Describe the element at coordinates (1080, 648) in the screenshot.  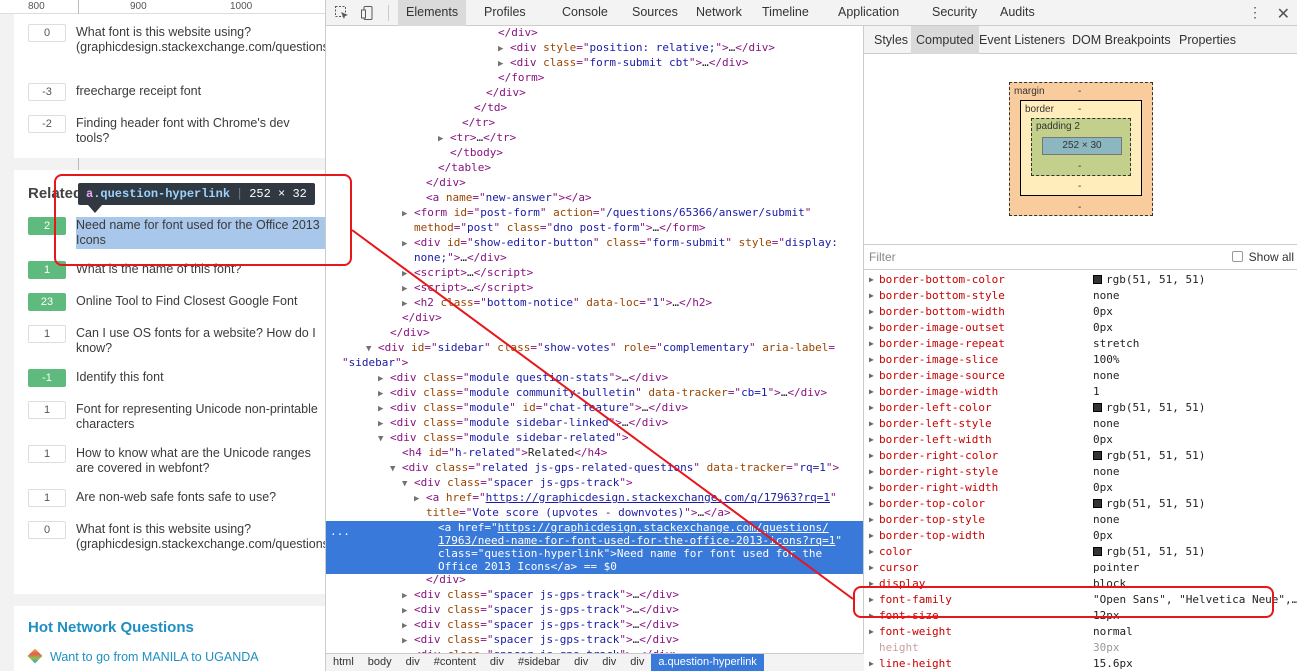
I see `computed-property-row: height 30px` at that location.